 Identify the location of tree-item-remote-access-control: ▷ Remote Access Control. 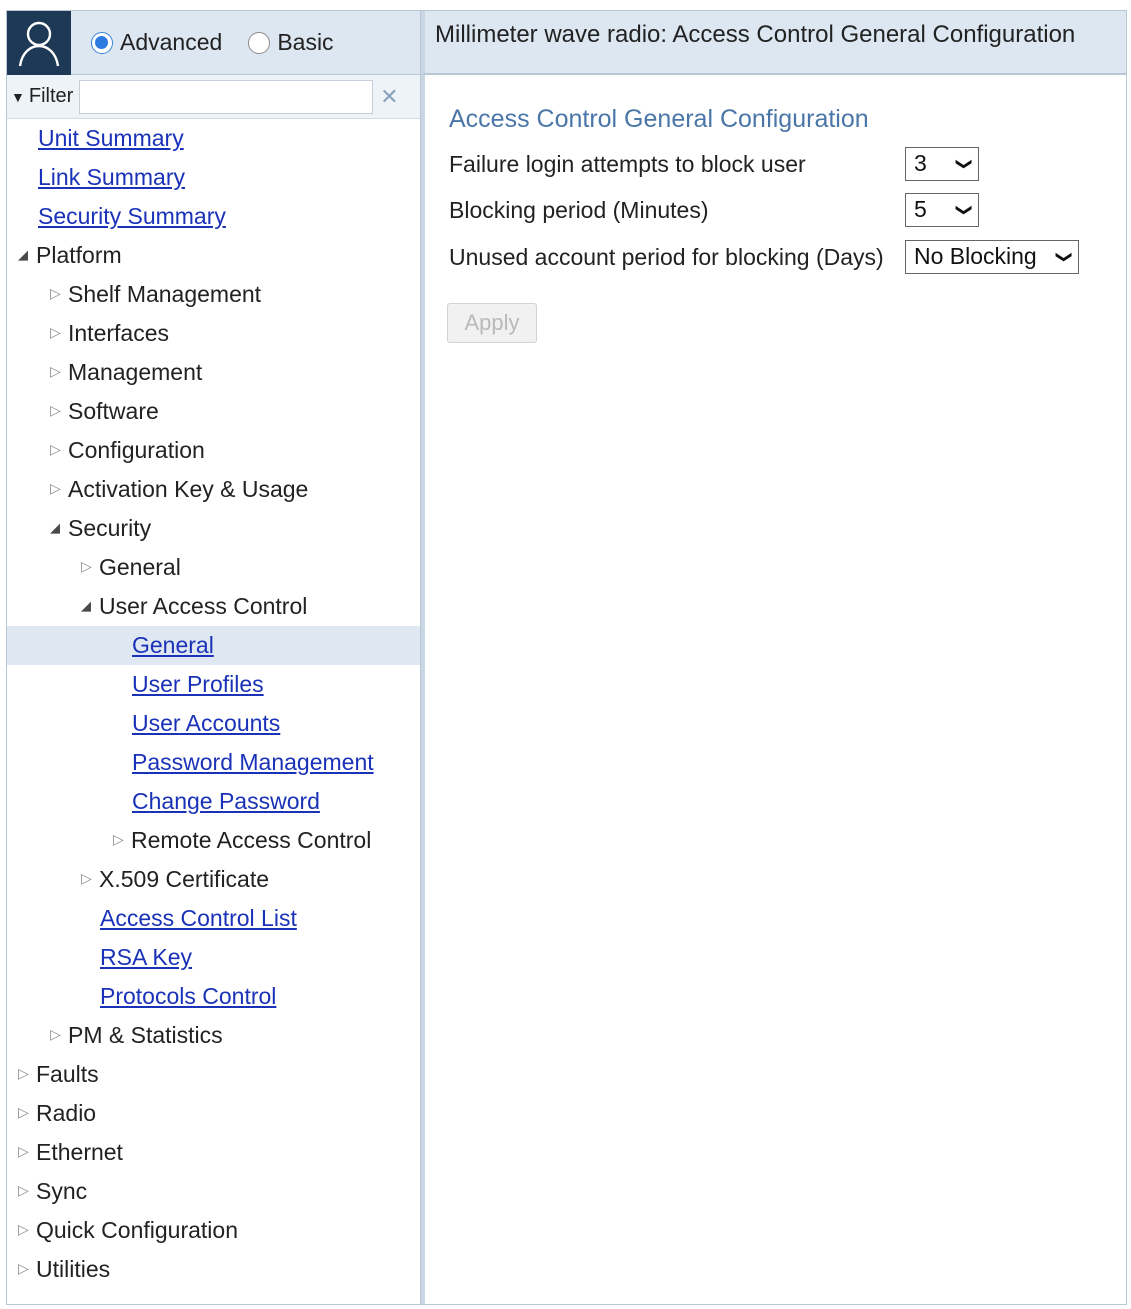
(213, 840).